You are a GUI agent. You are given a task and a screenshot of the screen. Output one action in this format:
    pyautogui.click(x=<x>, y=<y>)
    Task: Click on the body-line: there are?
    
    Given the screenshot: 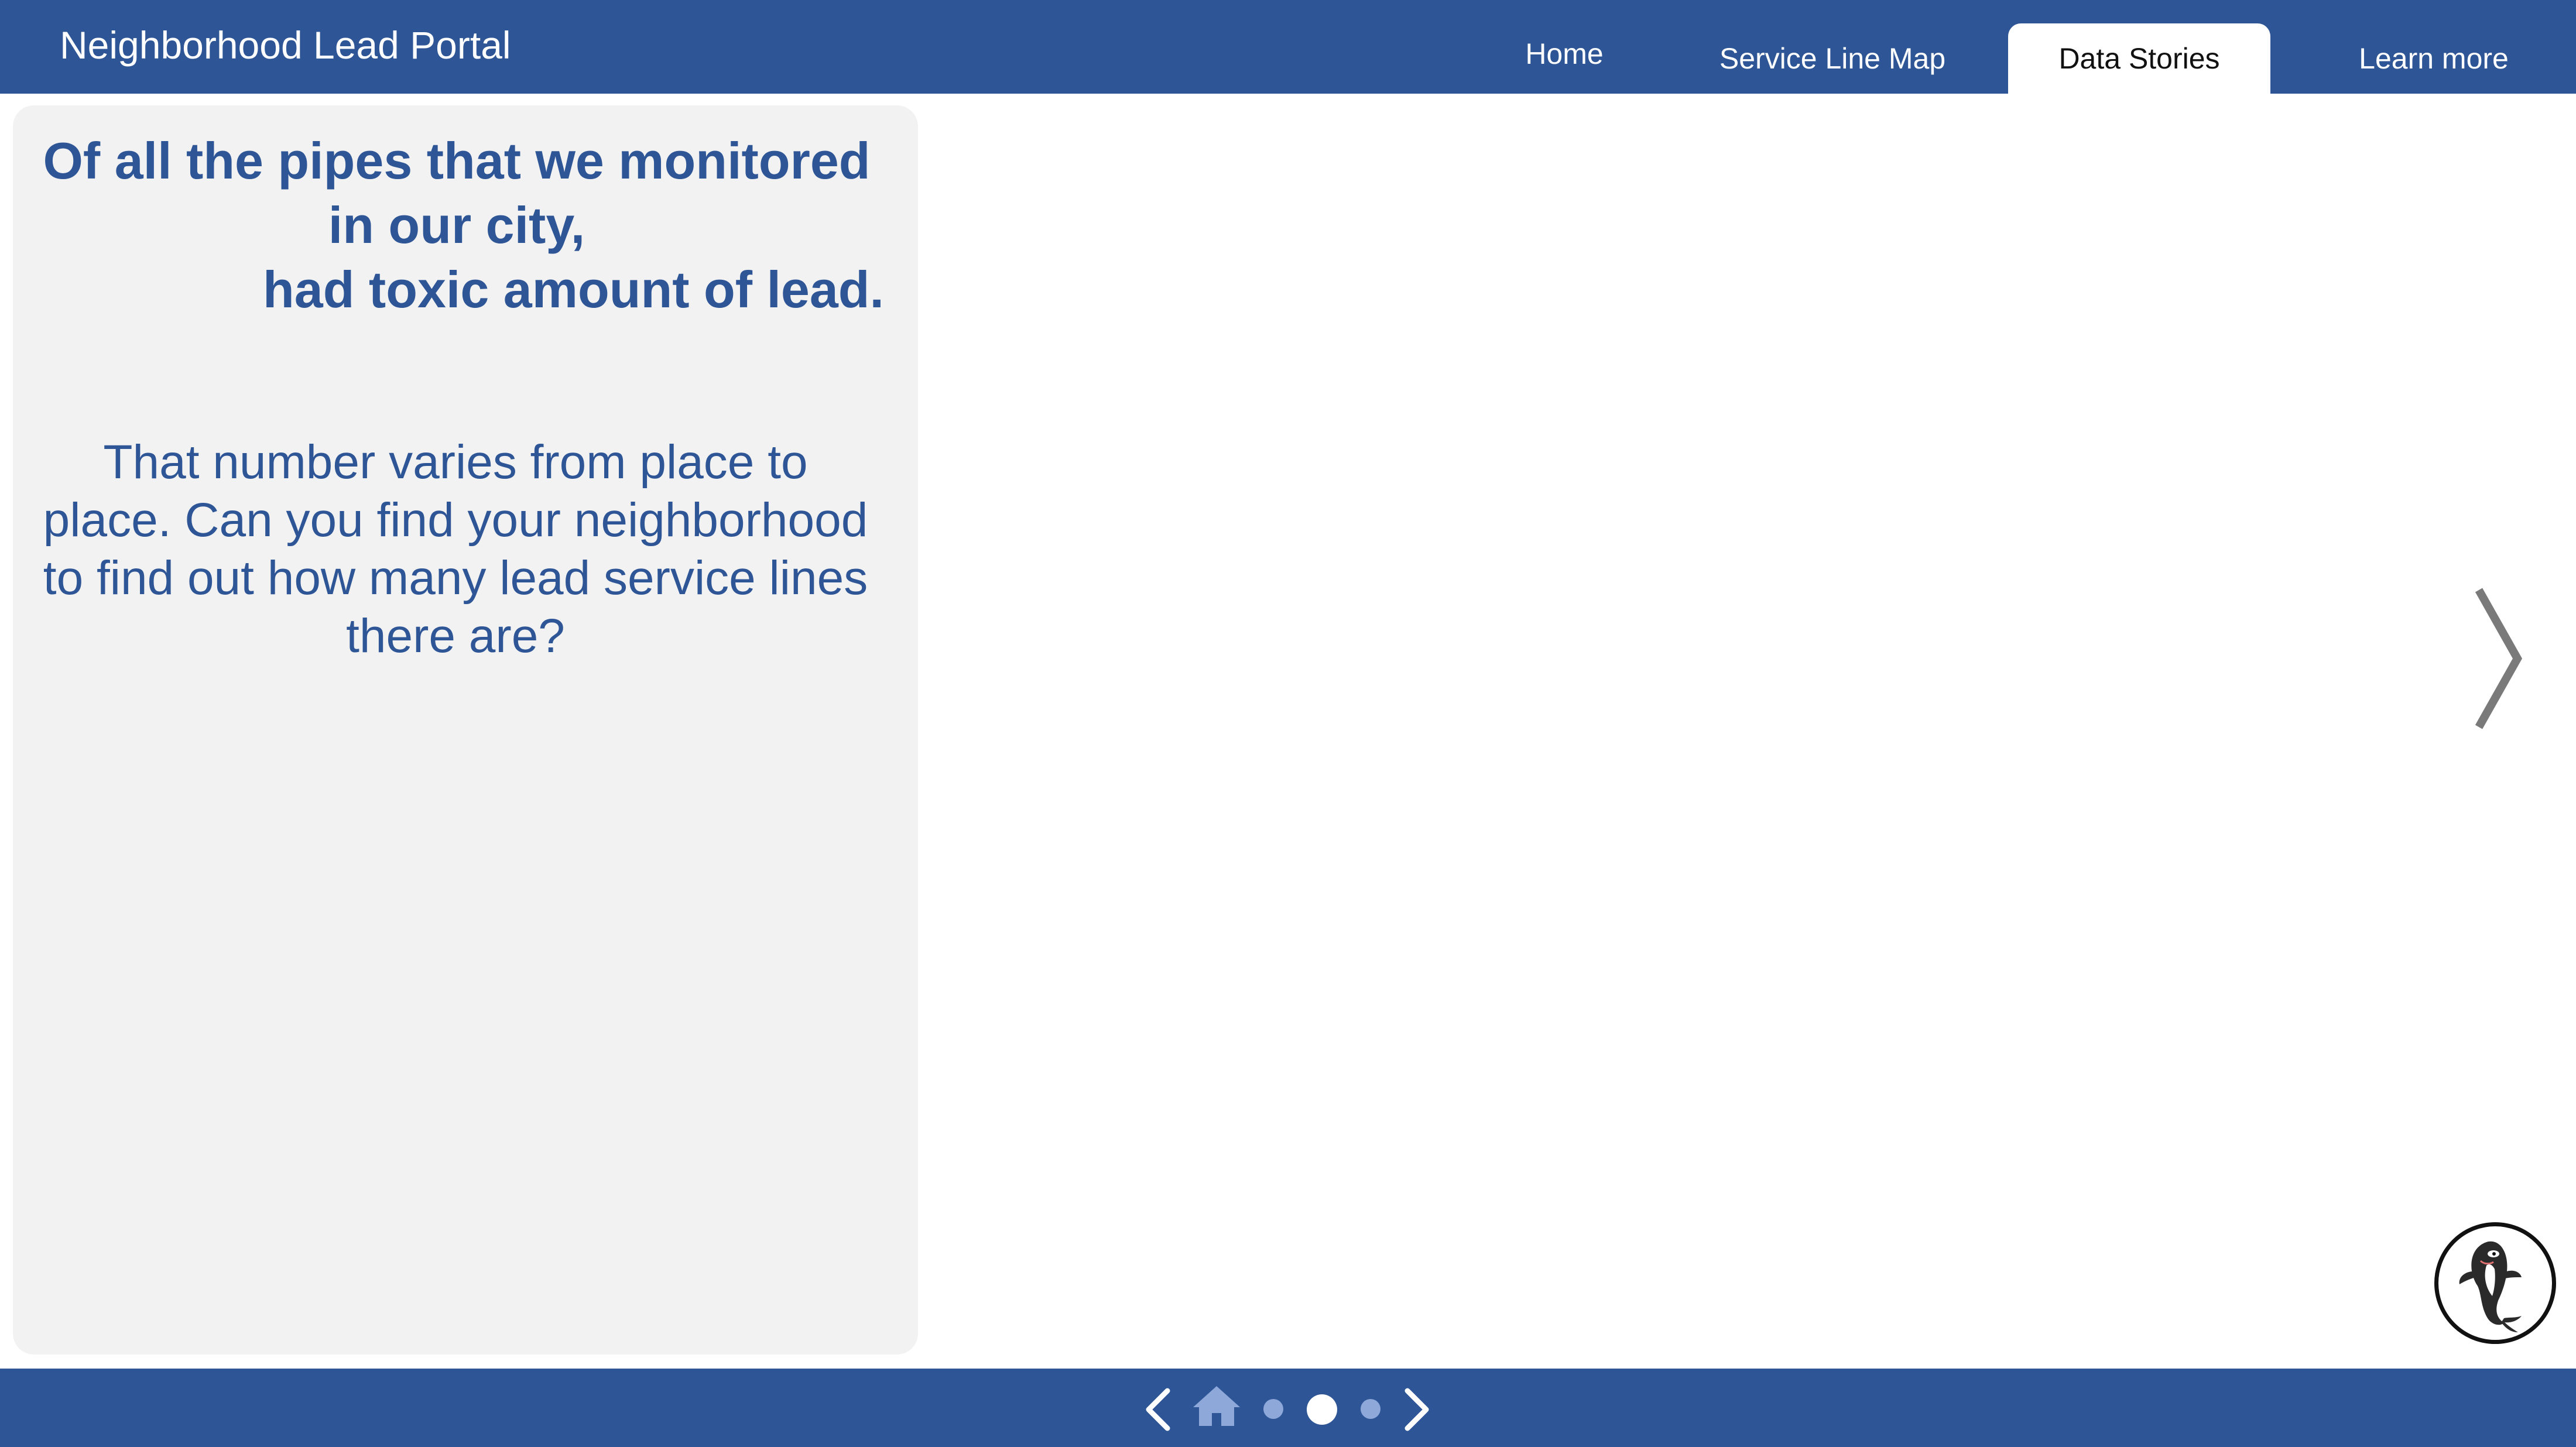 What is the action you would take?
    pyautogui.click(x=455, y=636)
    